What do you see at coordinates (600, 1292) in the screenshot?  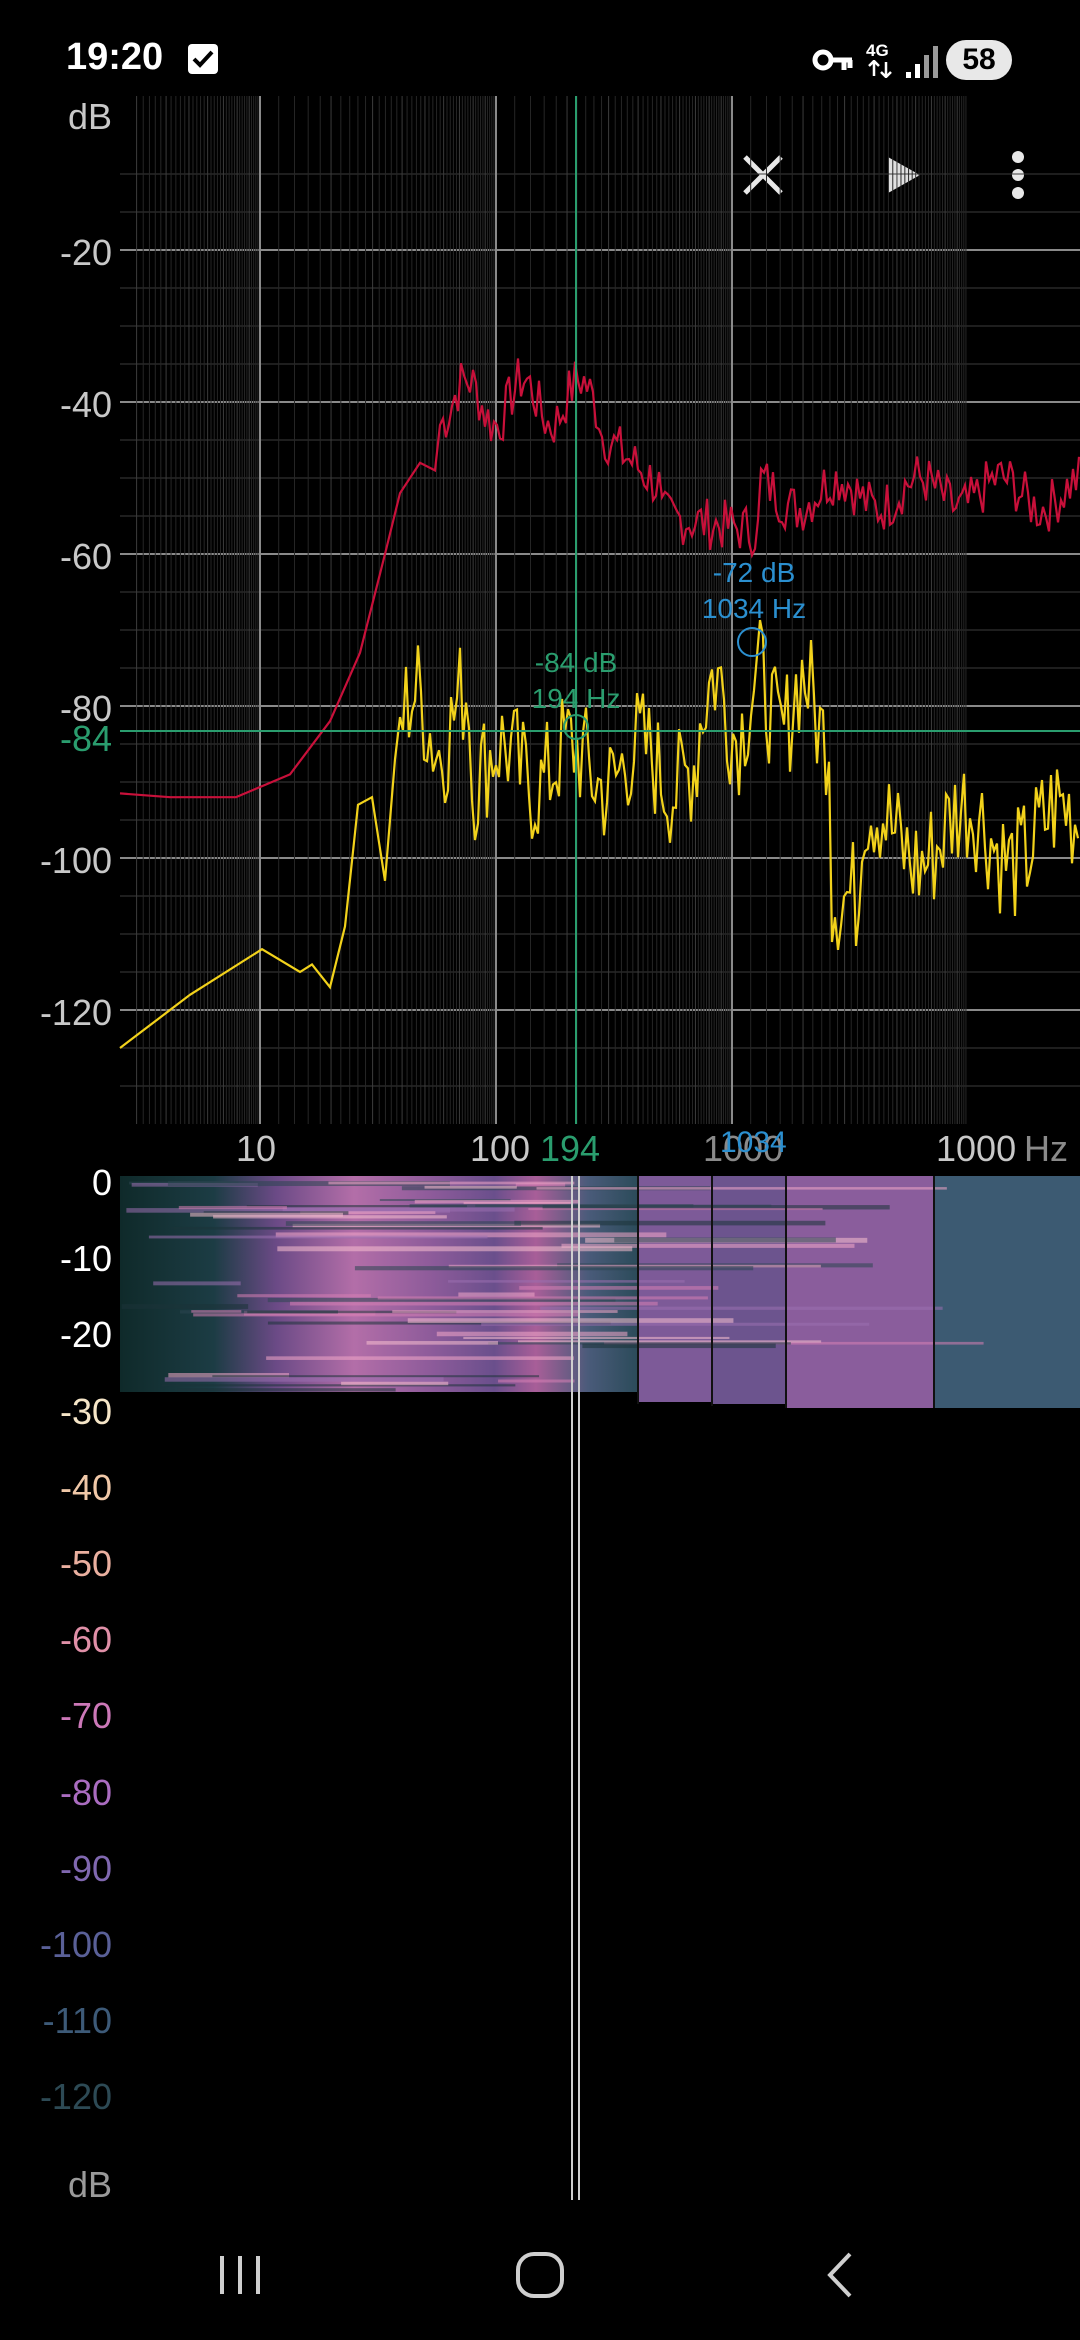 I see `spectrogram` at bounding box center [600, 1292].